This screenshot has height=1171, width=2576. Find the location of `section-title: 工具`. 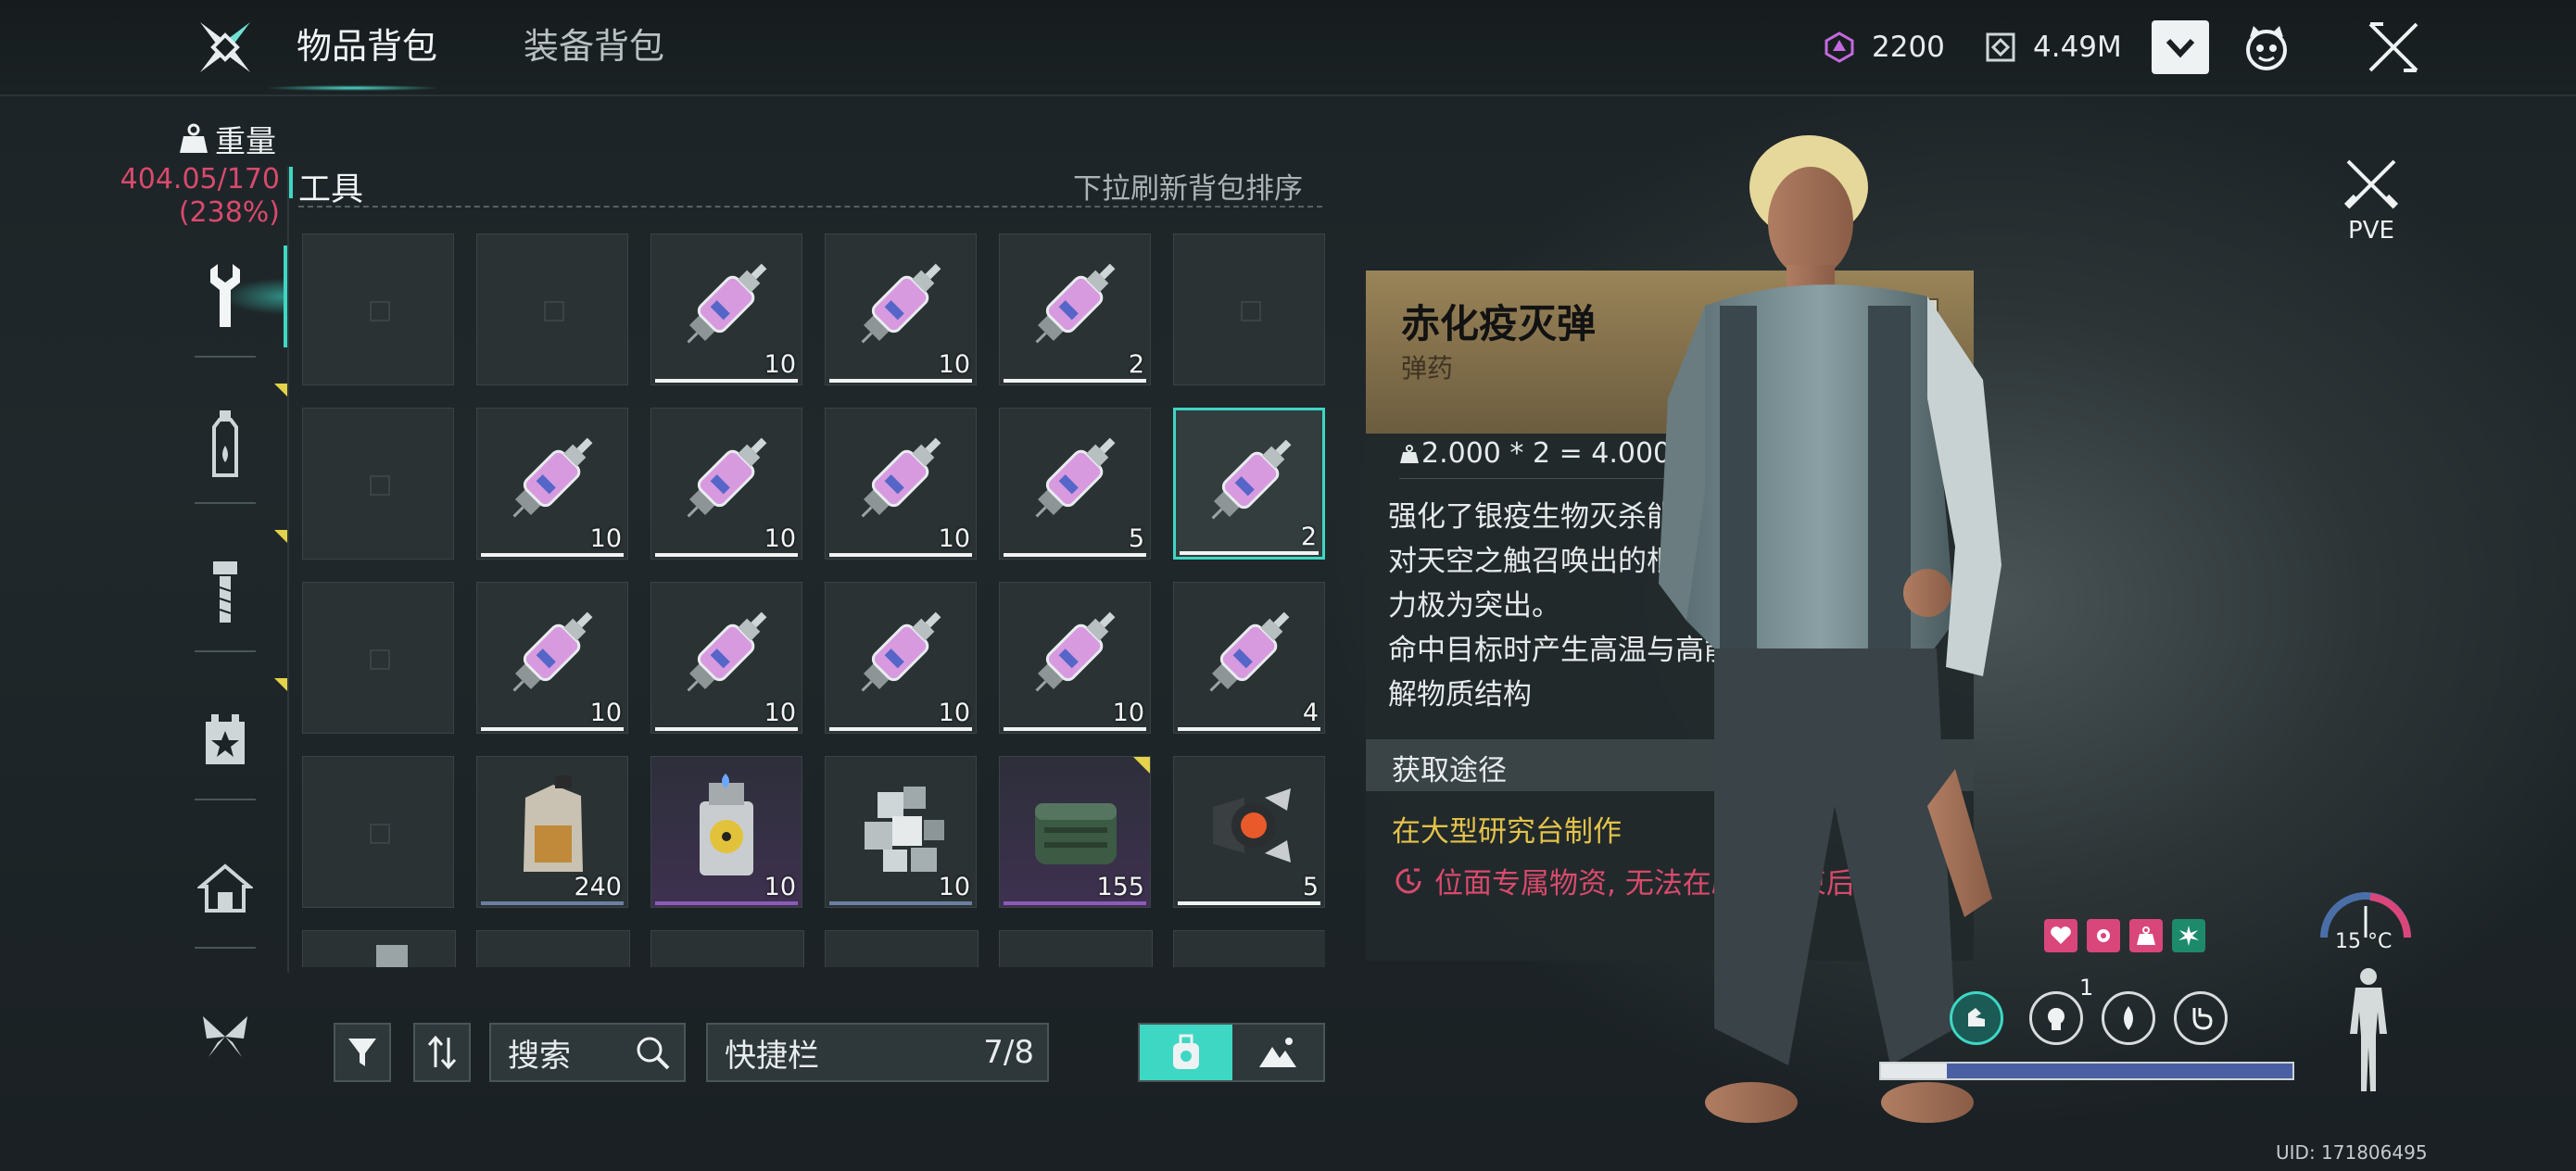

section-title: 工具 is located at coordinates (331, 190).